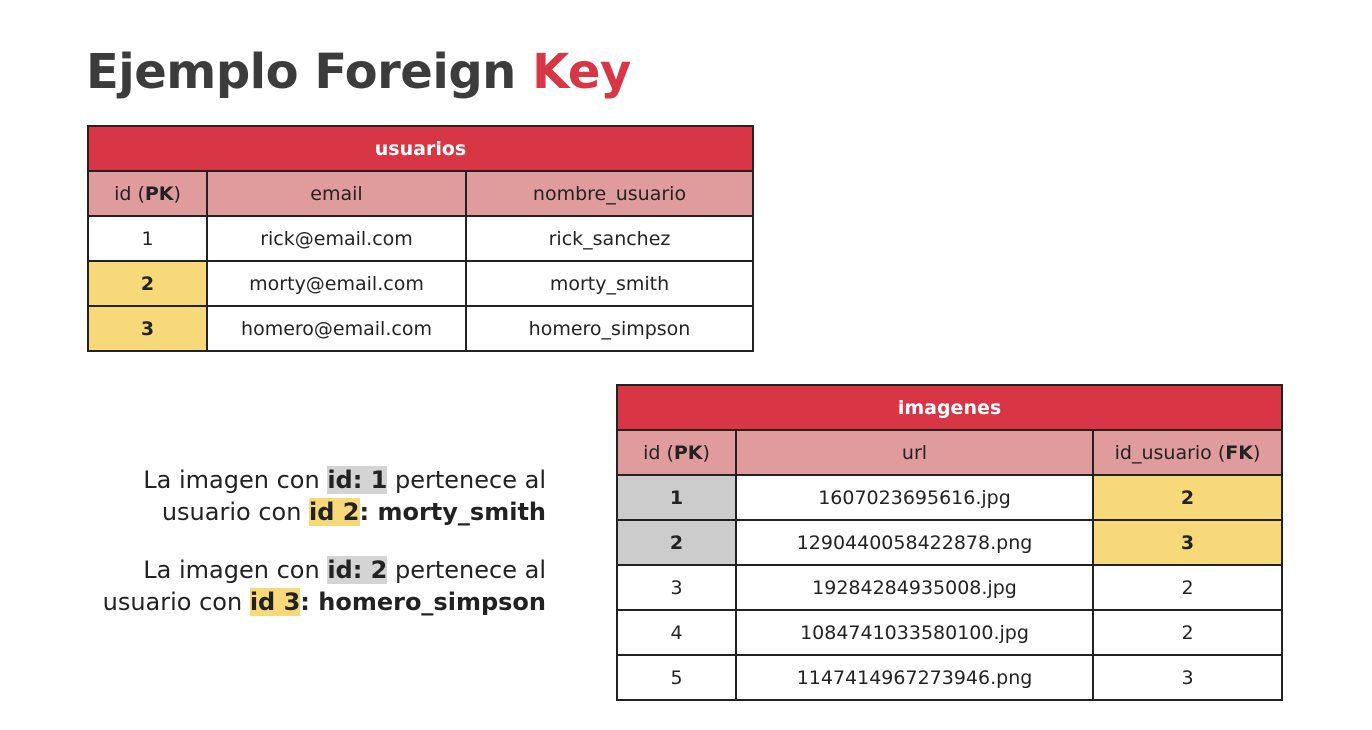  Describe the element at coordinates (914, 587) in the screenshot. I see `imagen-url: 19284284935008.jpg` at that location.